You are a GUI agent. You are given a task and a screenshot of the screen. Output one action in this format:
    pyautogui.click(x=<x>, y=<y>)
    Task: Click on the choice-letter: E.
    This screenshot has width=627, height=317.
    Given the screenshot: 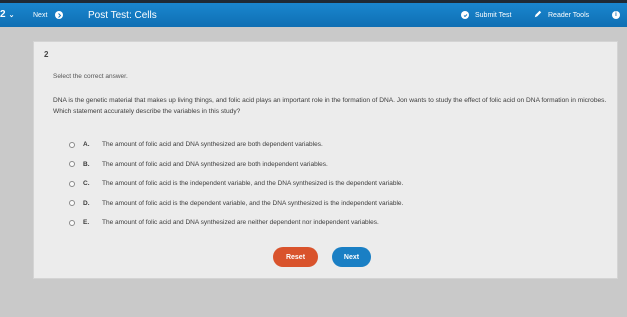 What is the action you would take?
    pyautogui.click(x=86, y=223)
    